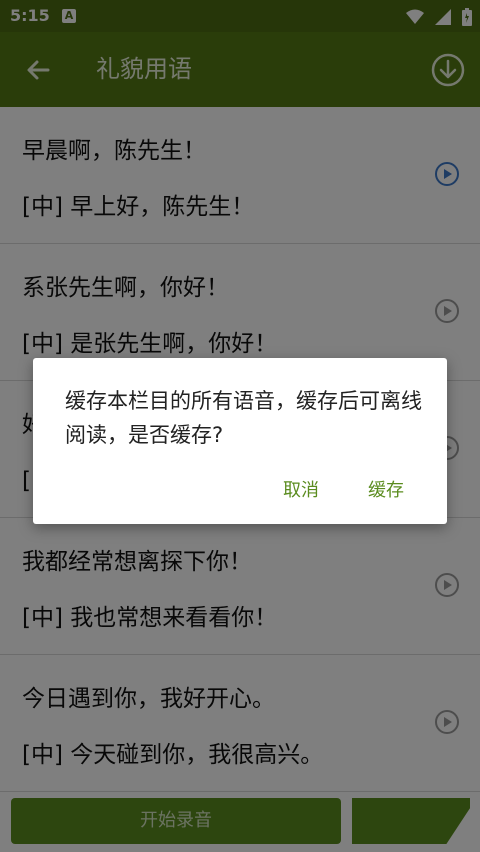 The width and height of the screenshot is (480, 852). I want to click on dialog-message: 缓存本栏目的所有语音，缓存后可离线阅读，是否缓存?, so click(243, 418).